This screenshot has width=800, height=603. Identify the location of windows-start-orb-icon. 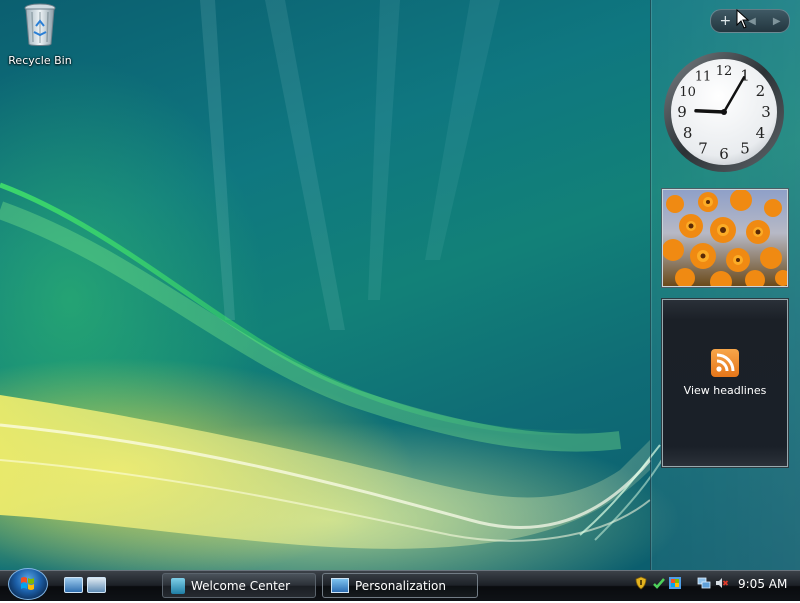
(27, 583).